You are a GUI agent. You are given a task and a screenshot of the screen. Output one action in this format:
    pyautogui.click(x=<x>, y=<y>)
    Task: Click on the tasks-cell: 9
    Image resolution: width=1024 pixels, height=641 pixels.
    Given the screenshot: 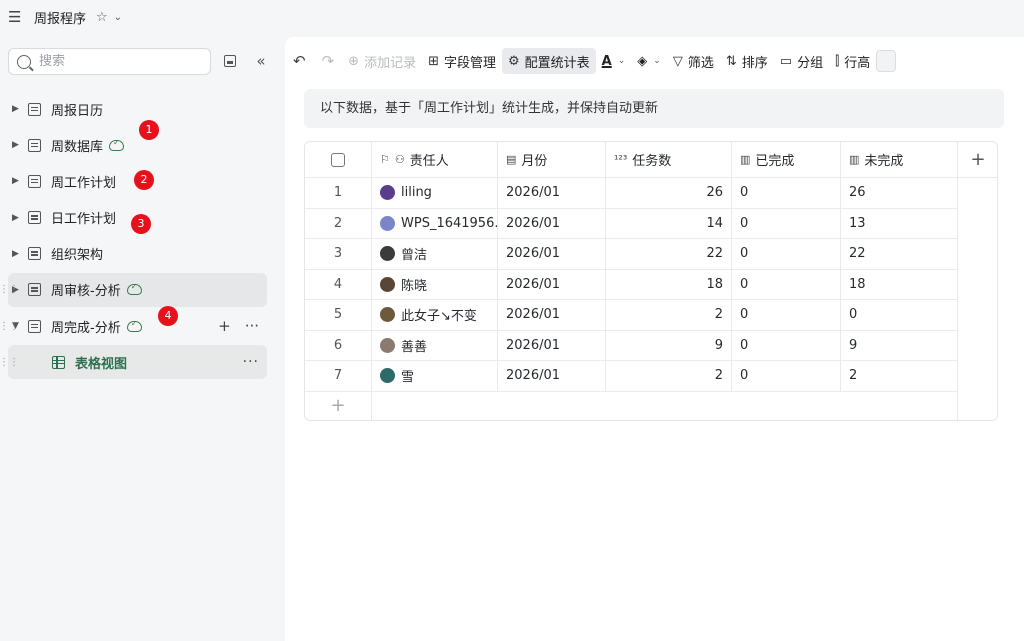 What is the action you would take?
    pyautogui.click(x=669, y=345)
    